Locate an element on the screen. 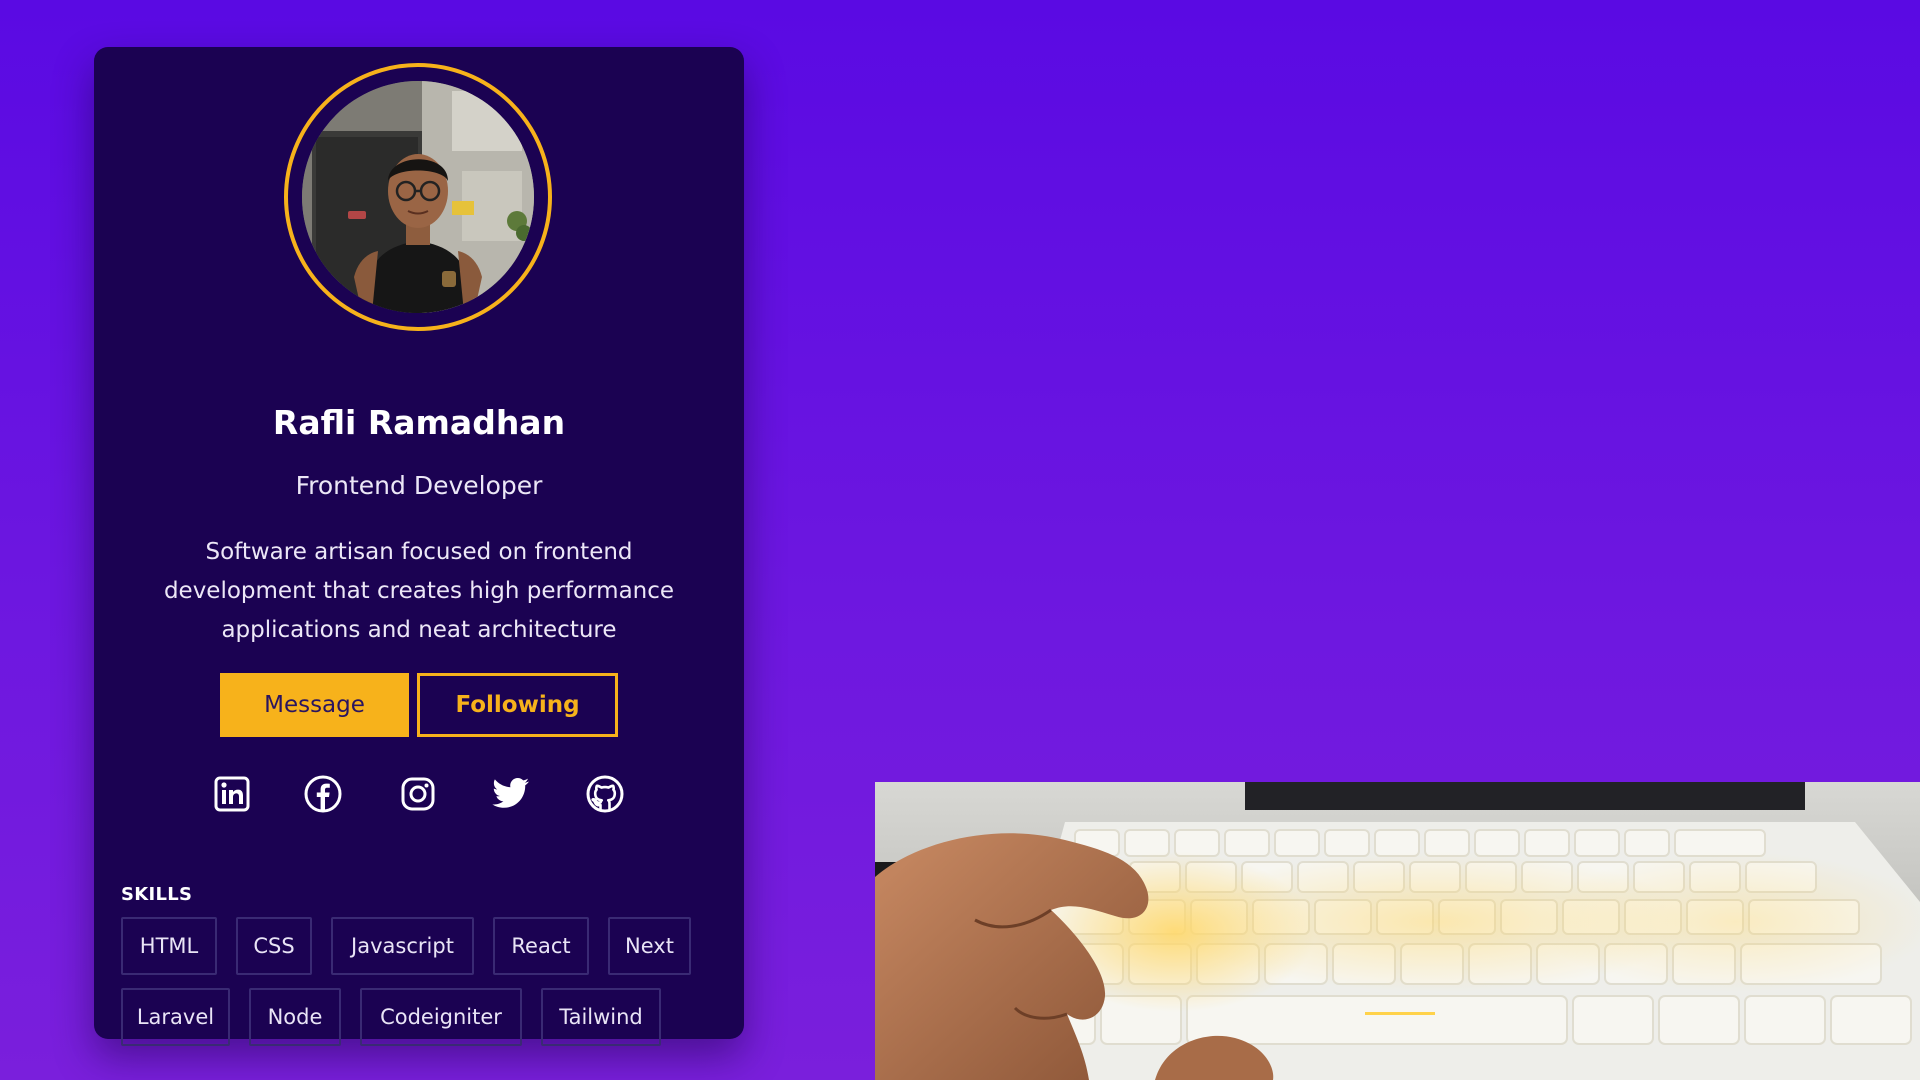  avatar-ring is located at coordinates (418, 197).